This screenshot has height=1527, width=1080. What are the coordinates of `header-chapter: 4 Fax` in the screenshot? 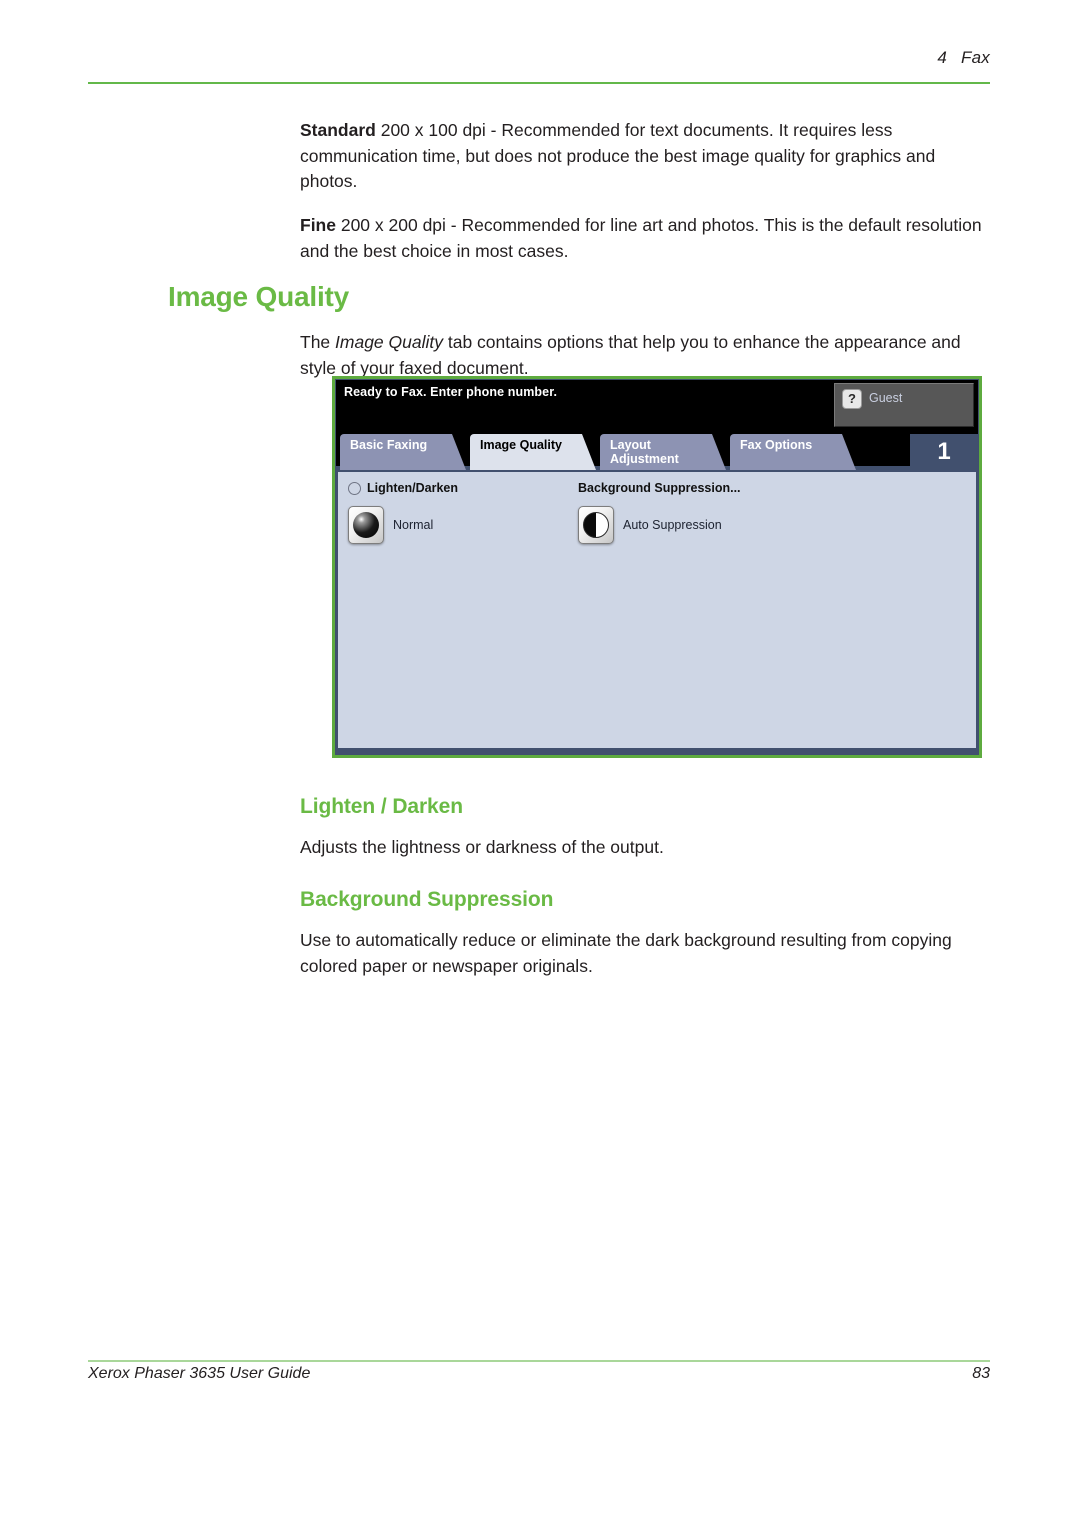 It's located at (963, 58).